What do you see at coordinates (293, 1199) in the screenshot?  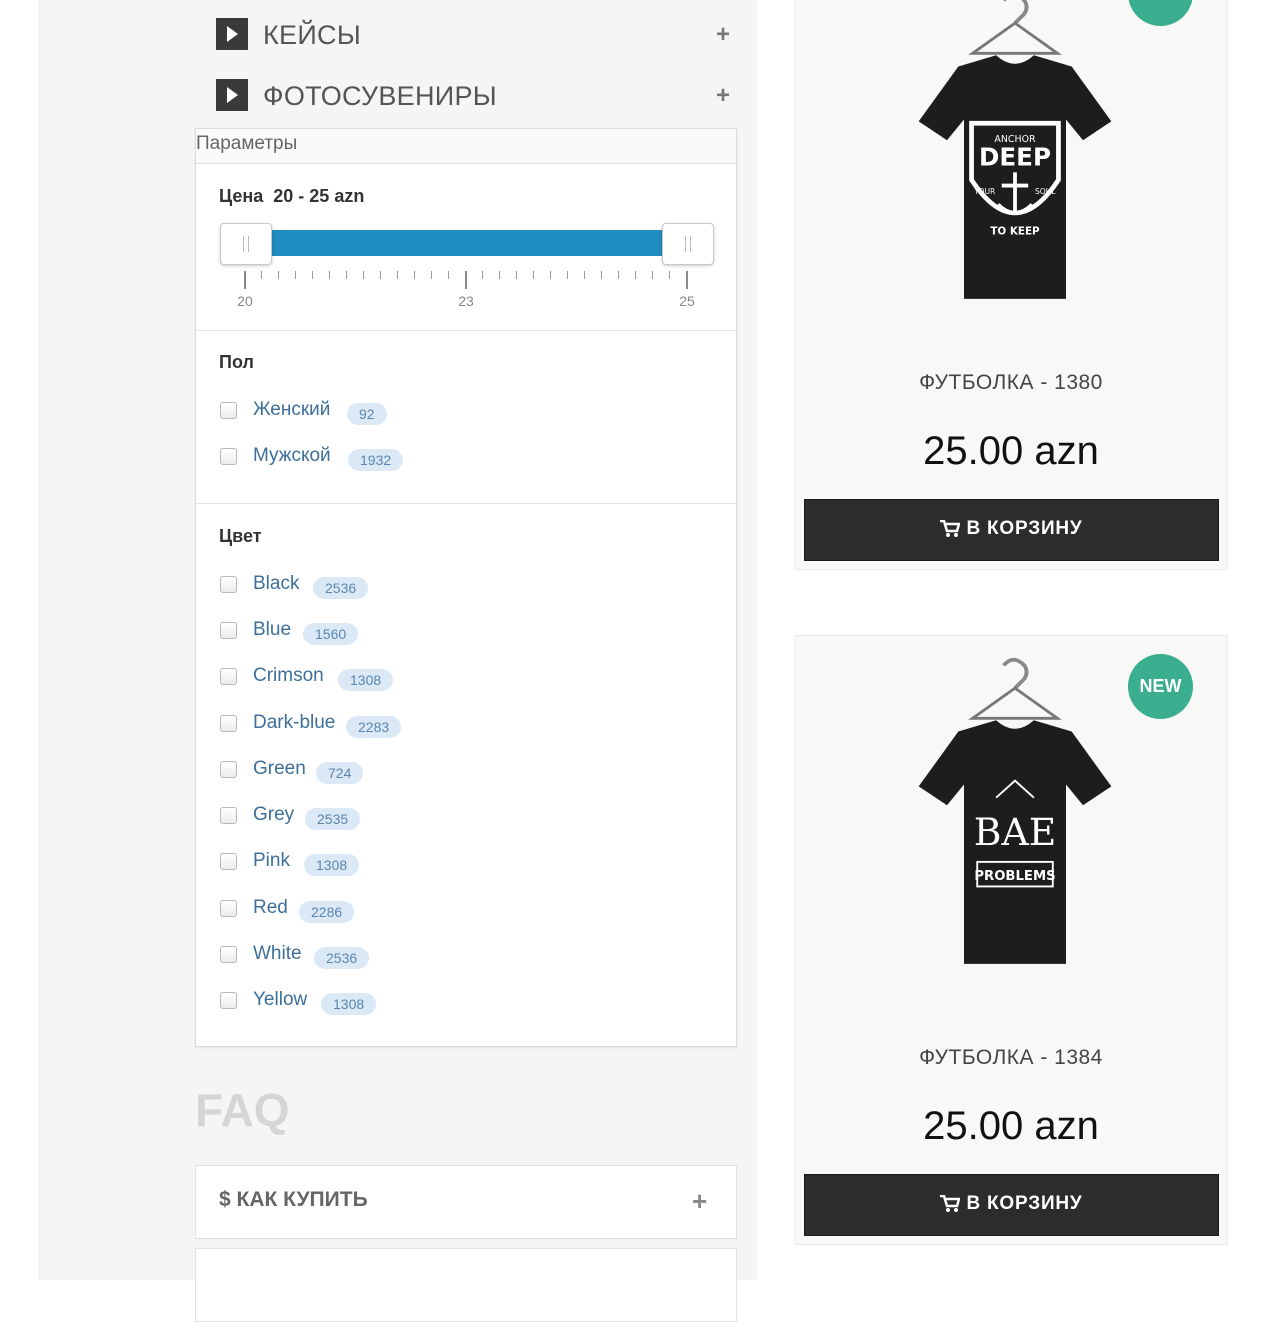 I see `faq-item-label: $ КАК КУПИТЬ` at bounding box center [293, 1199].